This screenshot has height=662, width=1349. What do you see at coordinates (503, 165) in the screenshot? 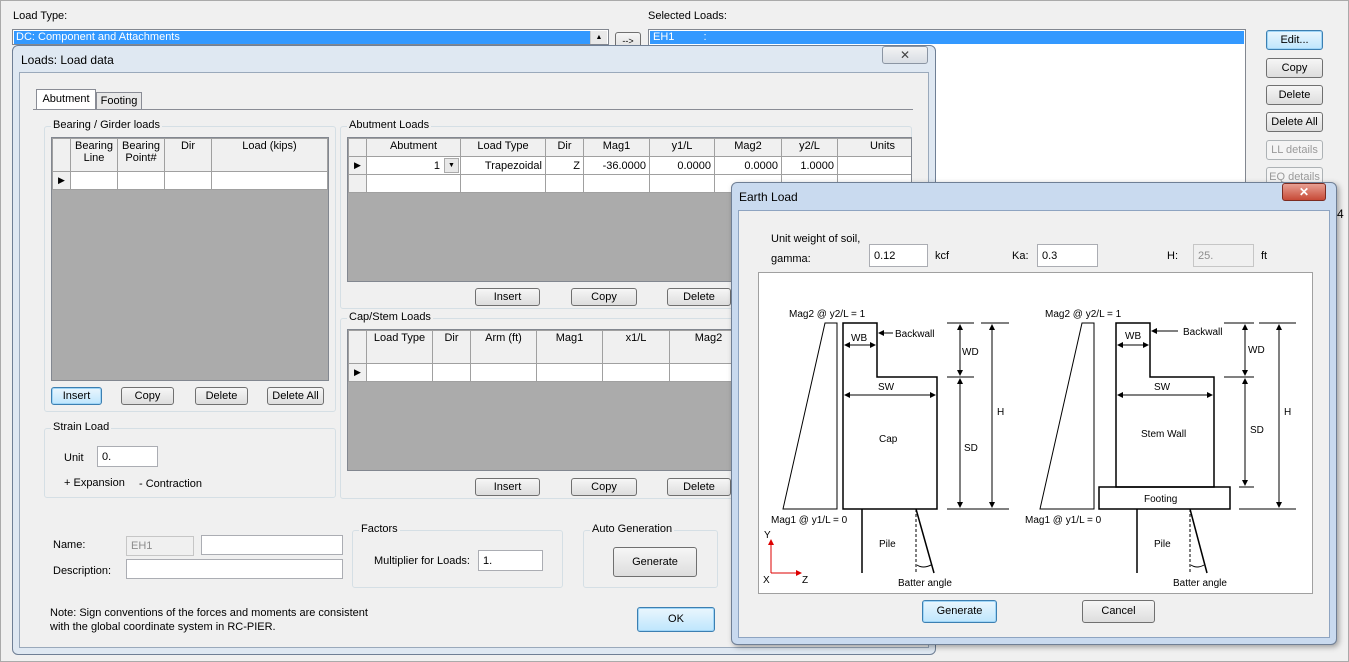
I see `load-type-cell: Trapezoidal` at bounding box center [503, 165].